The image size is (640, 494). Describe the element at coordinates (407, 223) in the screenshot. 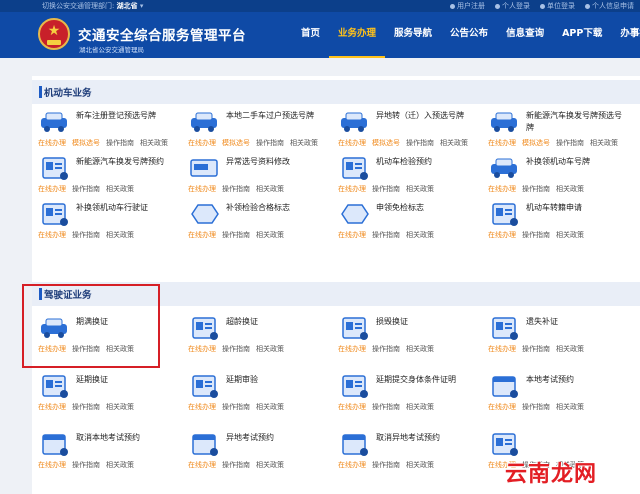

I see `service-item: 申领免检标志 在线办理 操作指南 相关政策` at that location.